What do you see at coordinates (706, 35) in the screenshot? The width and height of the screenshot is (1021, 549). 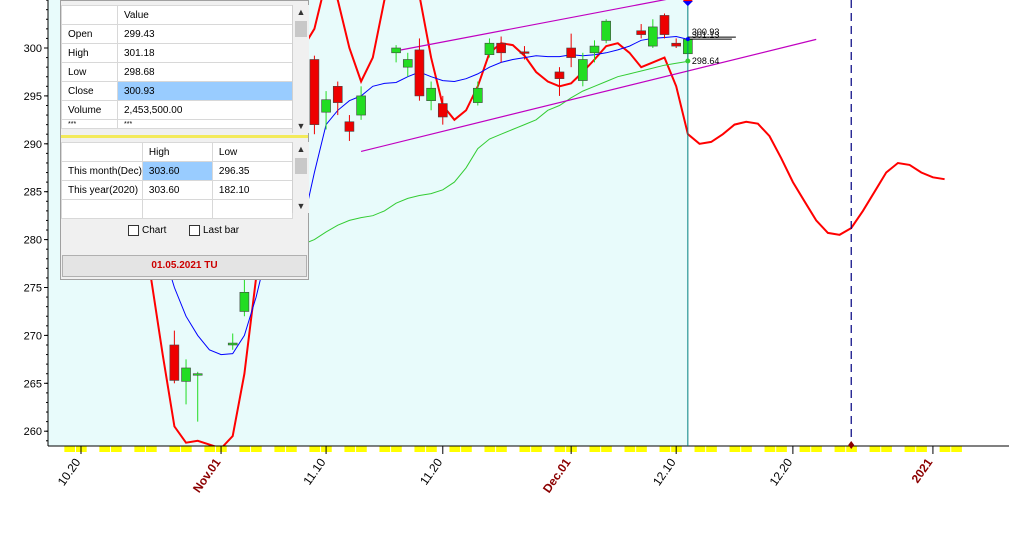 I see `price-label: 301.13` at bounding box center [706, 35].